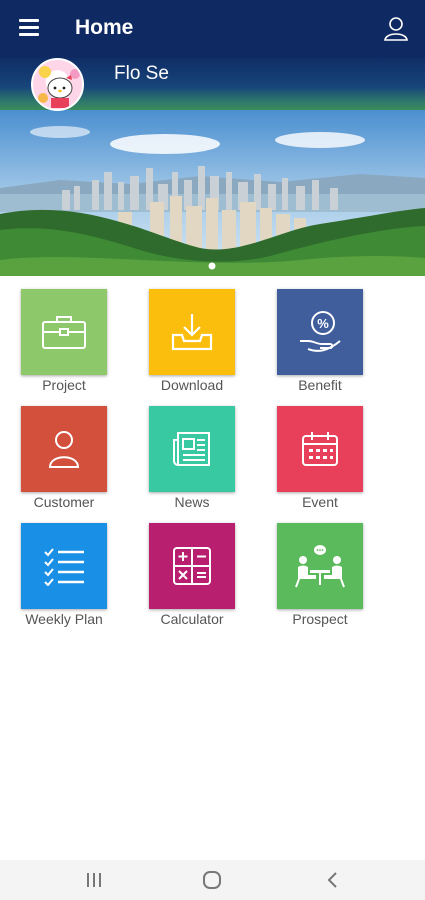 The width and height of the screenshot is (425, 900). I want to click on download-tray-icon, so click(192, 332).